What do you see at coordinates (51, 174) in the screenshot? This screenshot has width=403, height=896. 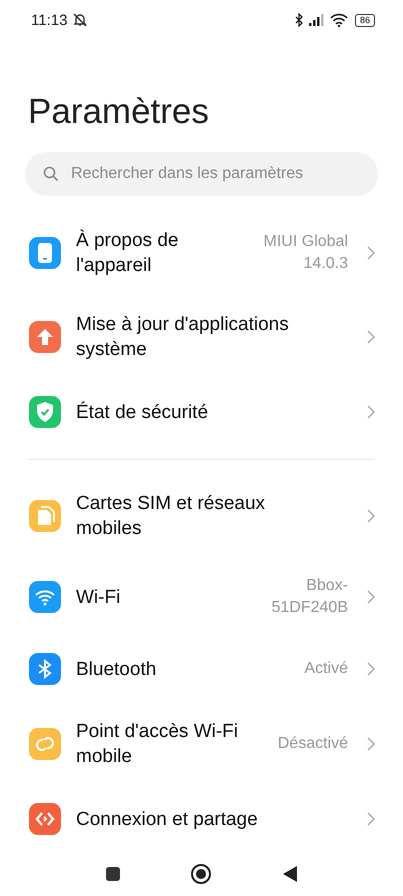 I see `search-icon` at bounding box center [51, 174].